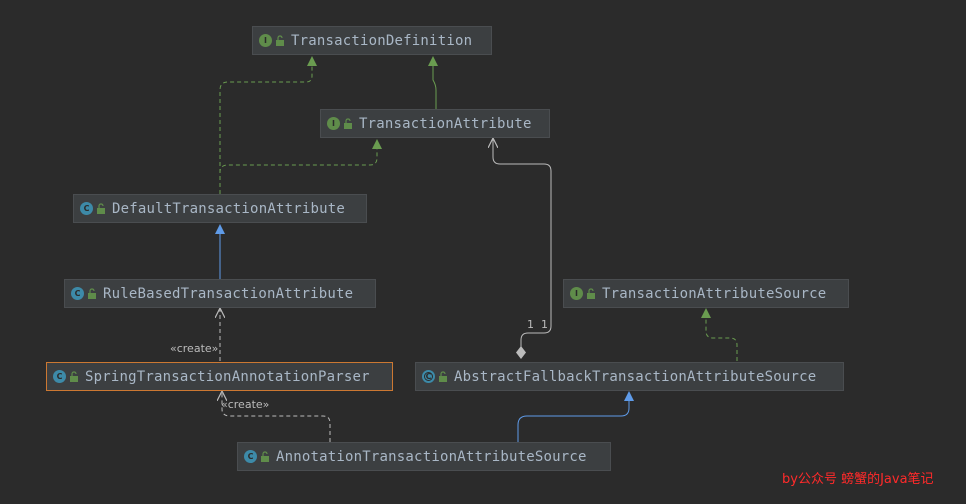 The height and width of the screenshot is (504, 966). I want to click on create-label-rule-based: «create», so click(194, 348).